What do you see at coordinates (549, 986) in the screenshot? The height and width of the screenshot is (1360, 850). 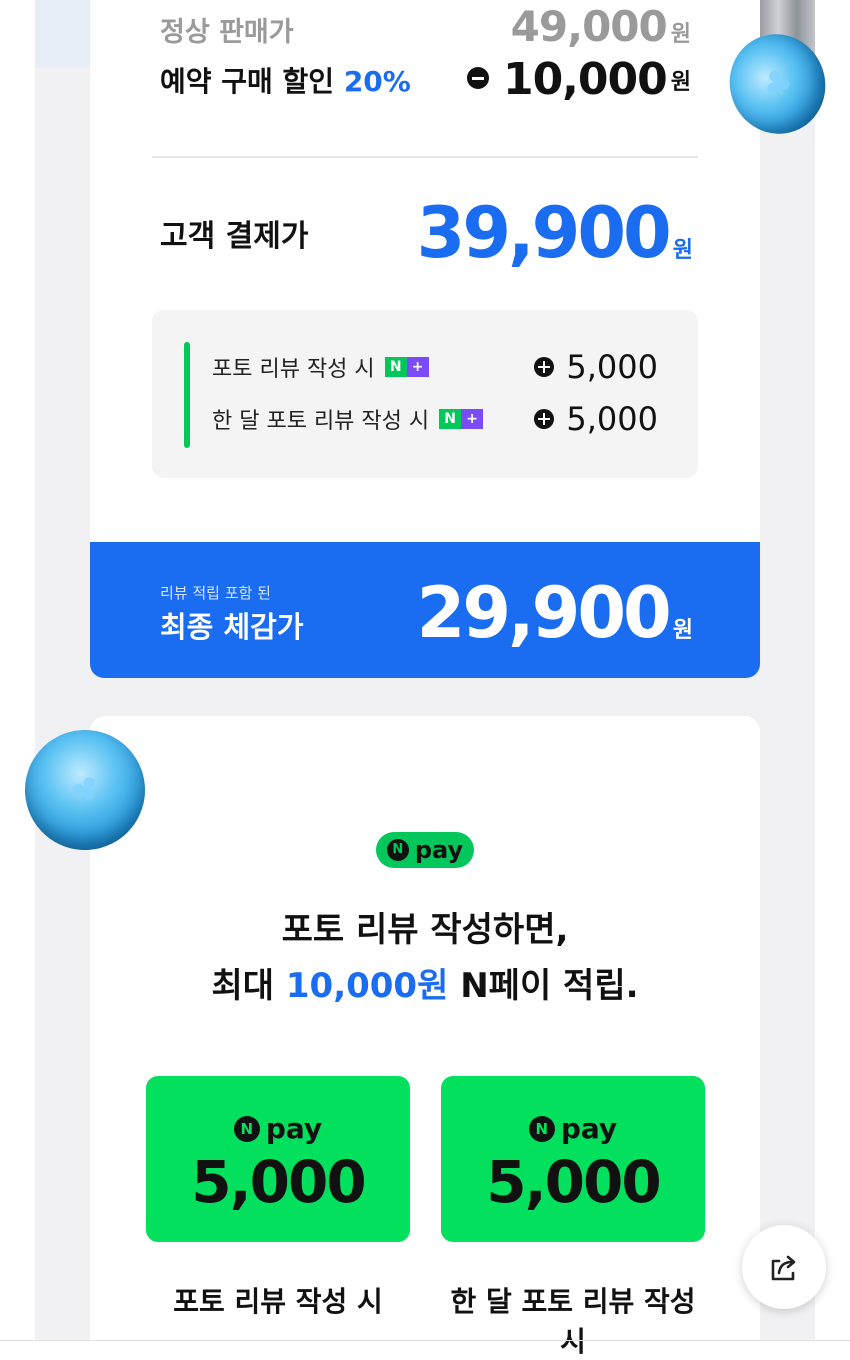 I see `headline-suffix: N페이 적립.` at bounding box center [549, 986].